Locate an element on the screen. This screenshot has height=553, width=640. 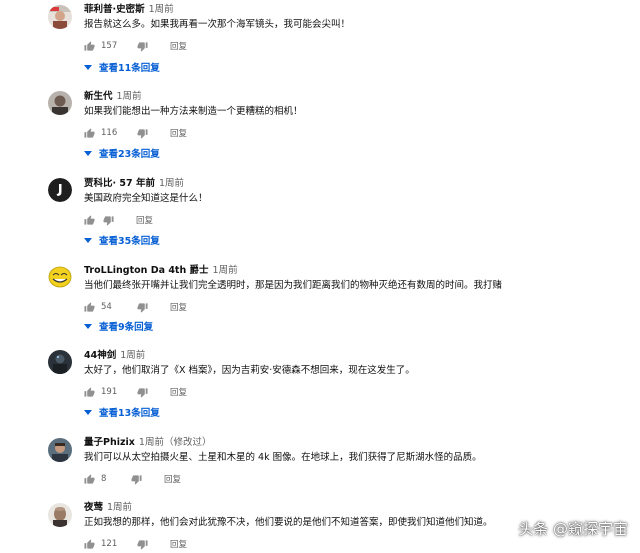
comment-meta: 菲利普·史密斯 1周前 is located at coordinates (129, 10).